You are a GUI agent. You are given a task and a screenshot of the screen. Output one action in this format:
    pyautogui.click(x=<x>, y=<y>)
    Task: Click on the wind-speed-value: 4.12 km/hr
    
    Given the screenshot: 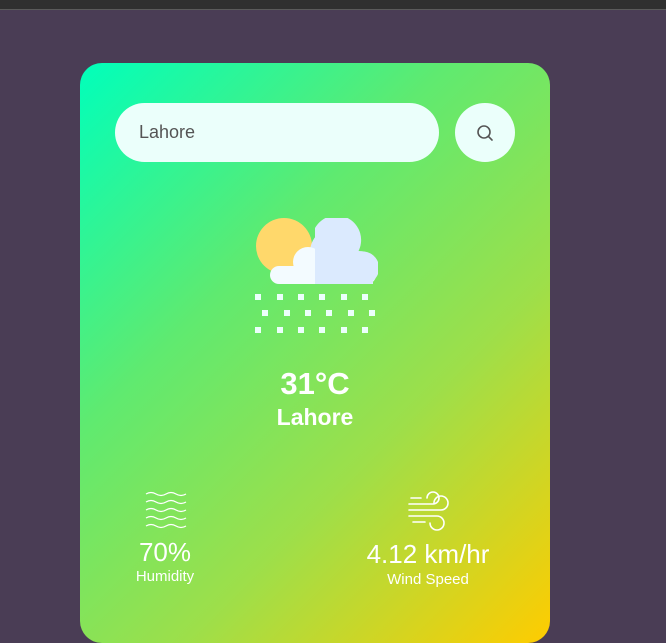 What is the action you would take?
    pyautogui.click(x=428, y=554)
    